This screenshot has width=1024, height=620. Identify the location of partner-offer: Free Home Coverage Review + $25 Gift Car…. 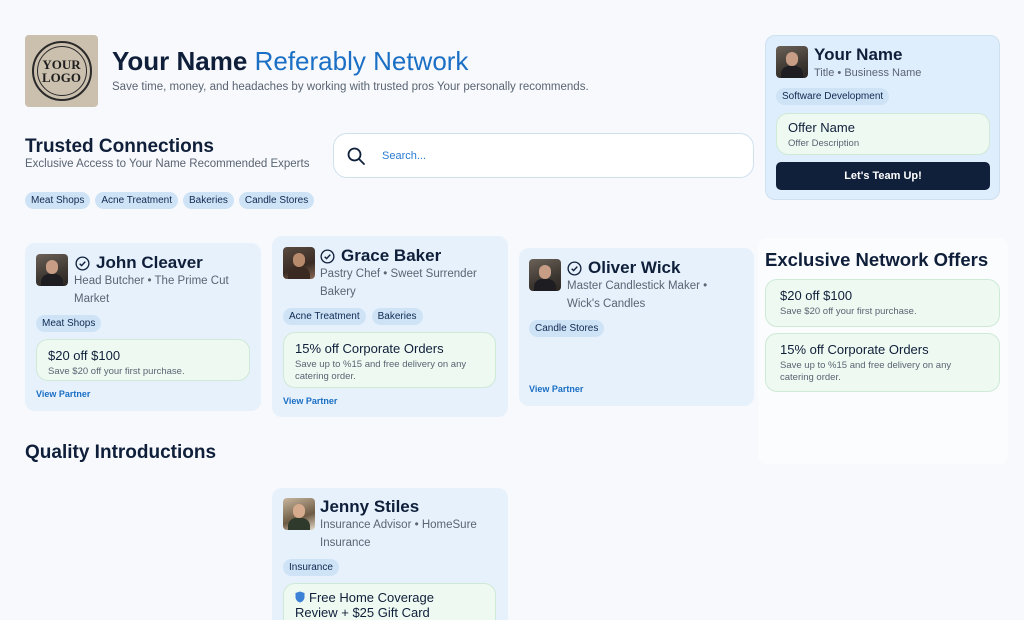
(389, 601).